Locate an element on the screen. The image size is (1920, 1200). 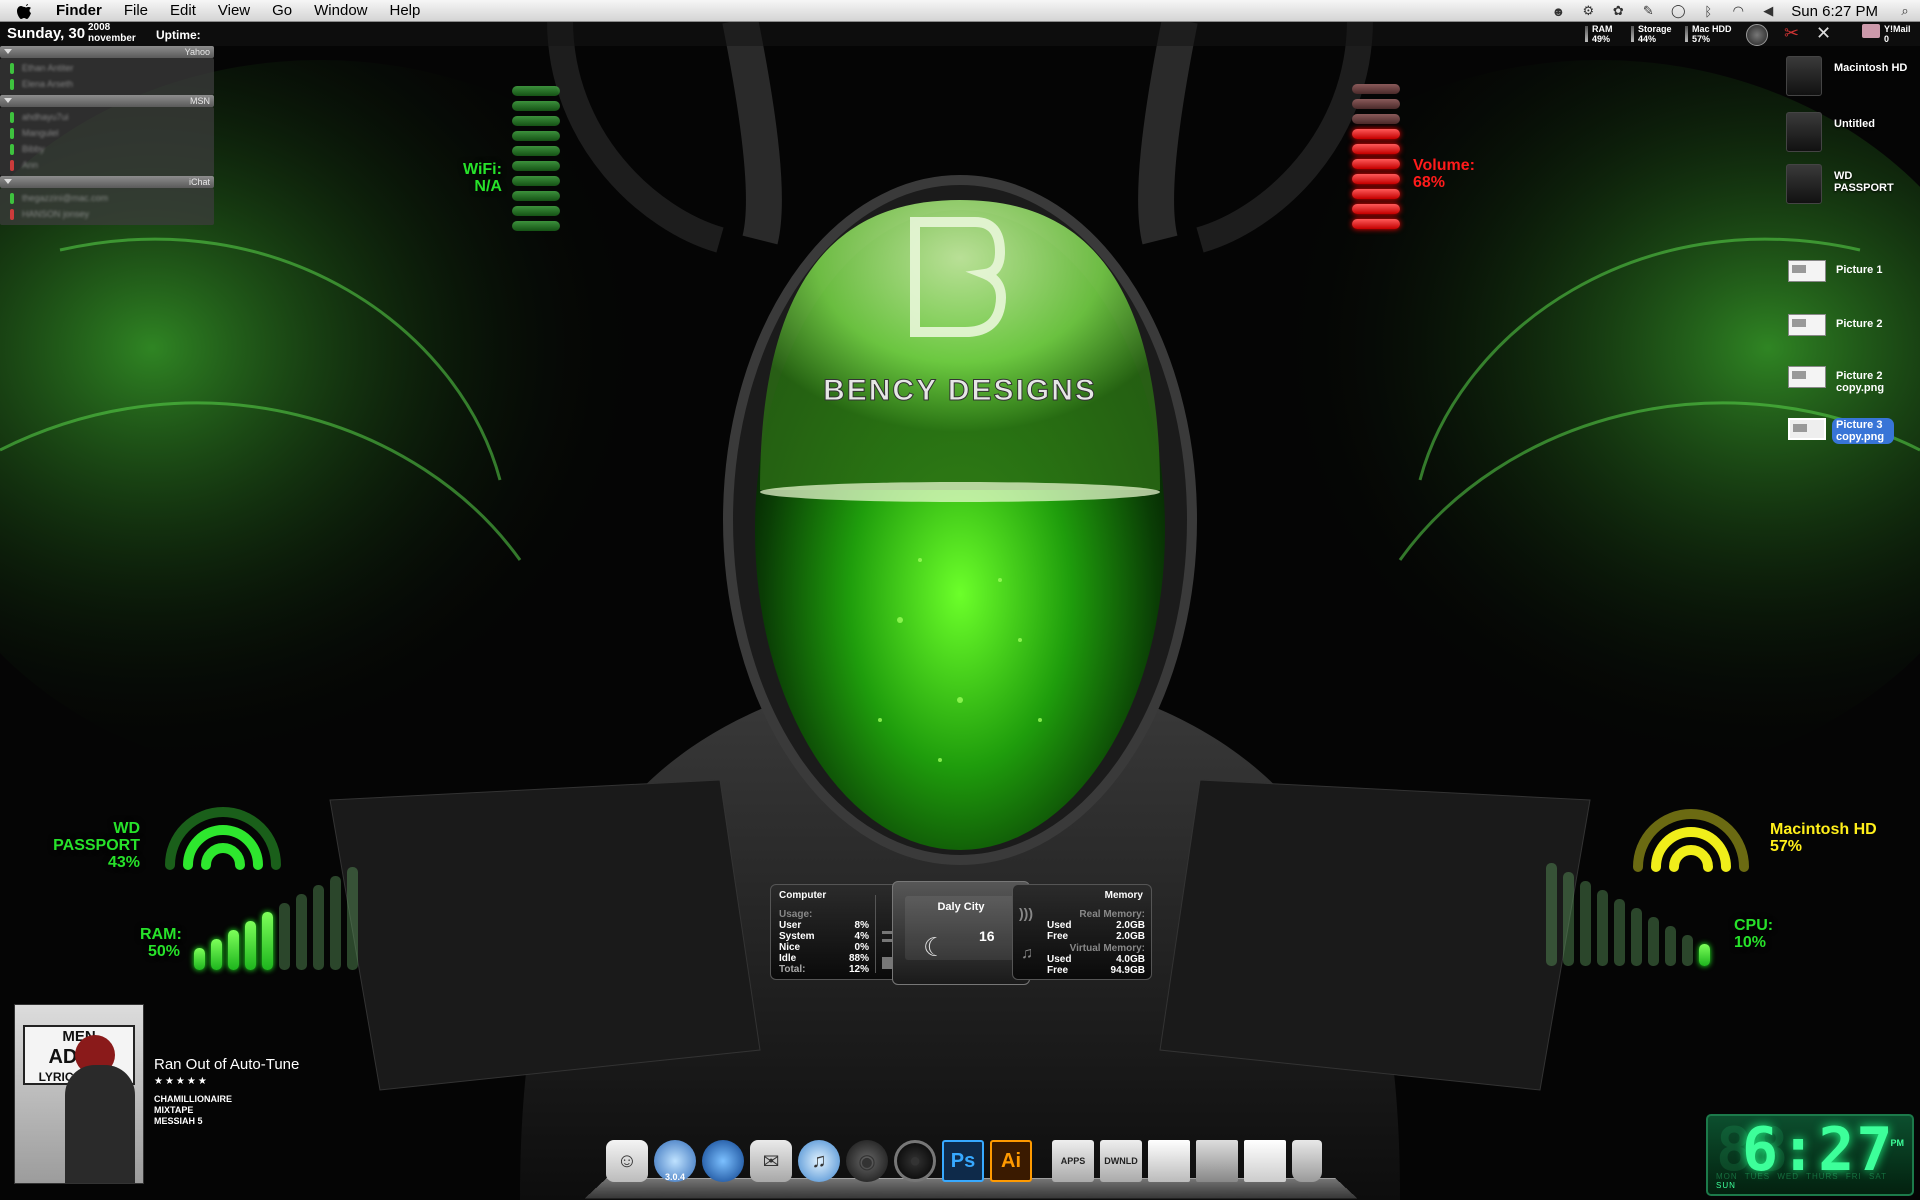
dock-doc2-icon is located at coordinates (1217, 1161).